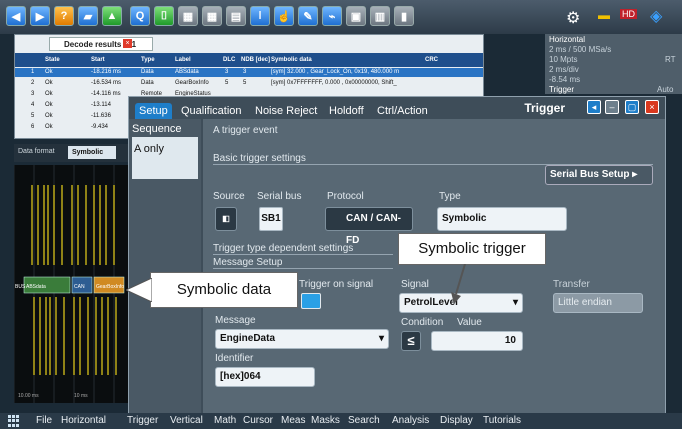 The width and height of the screenshot is (682, 429). What do you see at coordinates (271, 219) in the screenshot?
I see `serial-bus-select: SB1` at bounding box center [271, 219].